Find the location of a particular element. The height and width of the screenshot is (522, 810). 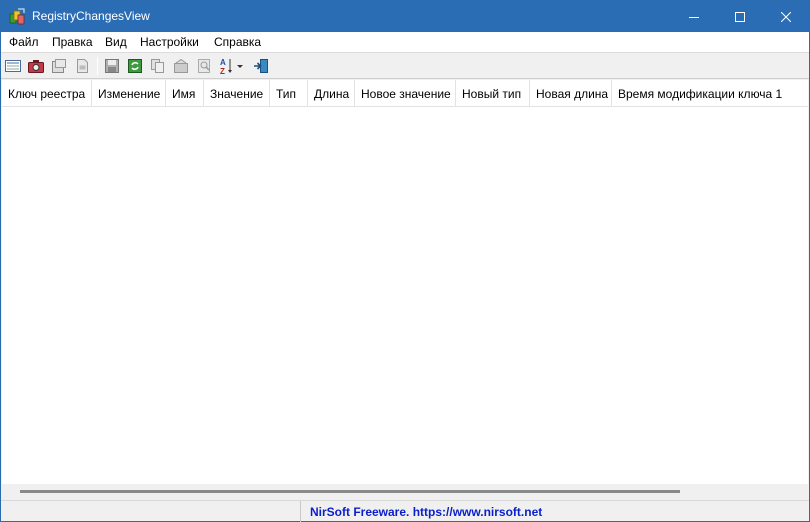

horizontal-scrollbar is located at coordinates (405, 492).